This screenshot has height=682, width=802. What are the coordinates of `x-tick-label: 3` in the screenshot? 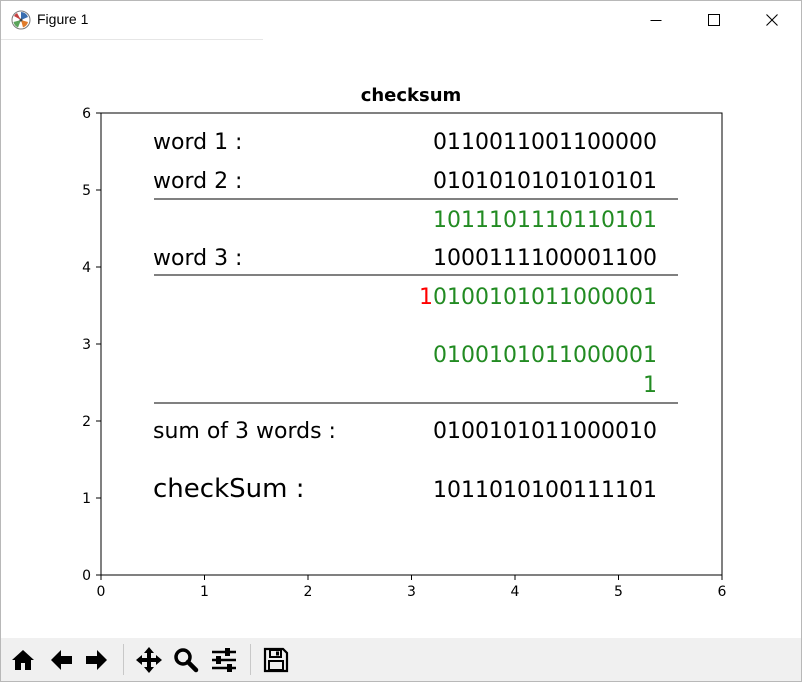 It's located at (411, 592).